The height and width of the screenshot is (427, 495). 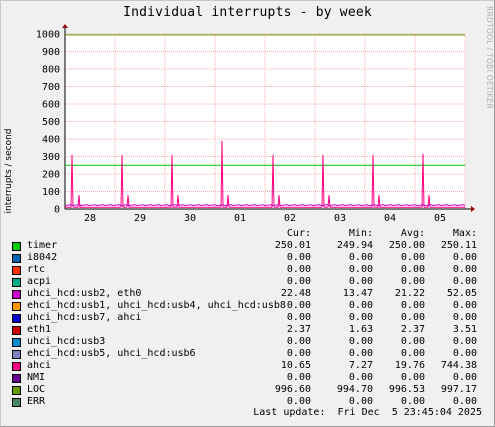 I want to click on y-tick-label: 200, so click(x=51, y=175).